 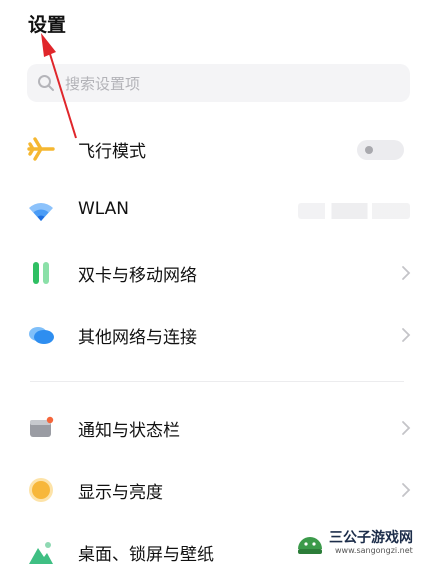 What do you see at coordinates (41, 149) in the screenshot?
I see `airplane-icon` at bounding box center [41, 149].